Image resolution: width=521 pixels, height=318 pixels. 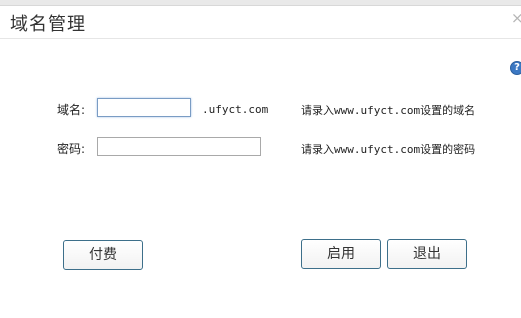 I want to click on dialog-top-bar, so click(x=260, y=3).